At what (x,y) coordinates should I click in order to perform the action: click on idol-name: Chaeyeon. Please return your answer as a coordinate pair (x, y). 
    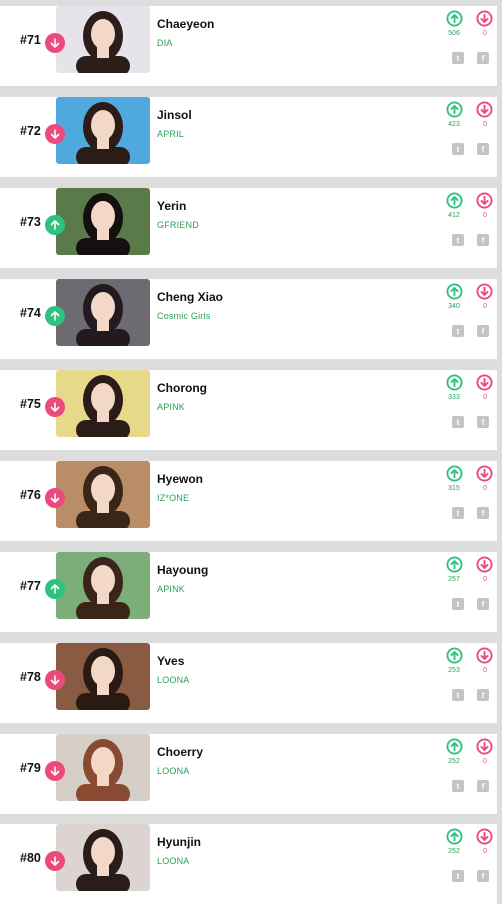
    Looking at the image, I should click on (185, 24).